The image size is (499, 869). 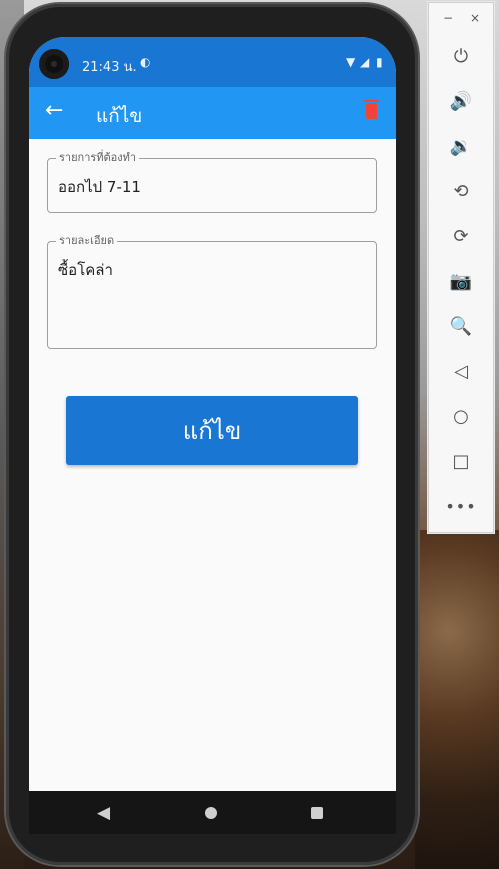 I want to click on status-time: 21:43 น., so click(x=109, y=67).